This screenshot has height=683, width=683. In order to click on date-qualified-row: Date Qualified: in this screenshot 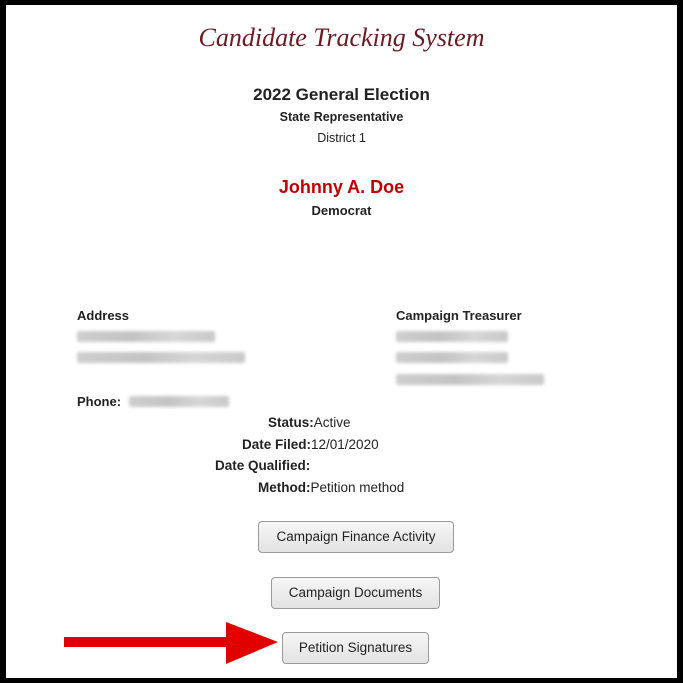, I will do `click(262, 465)`.